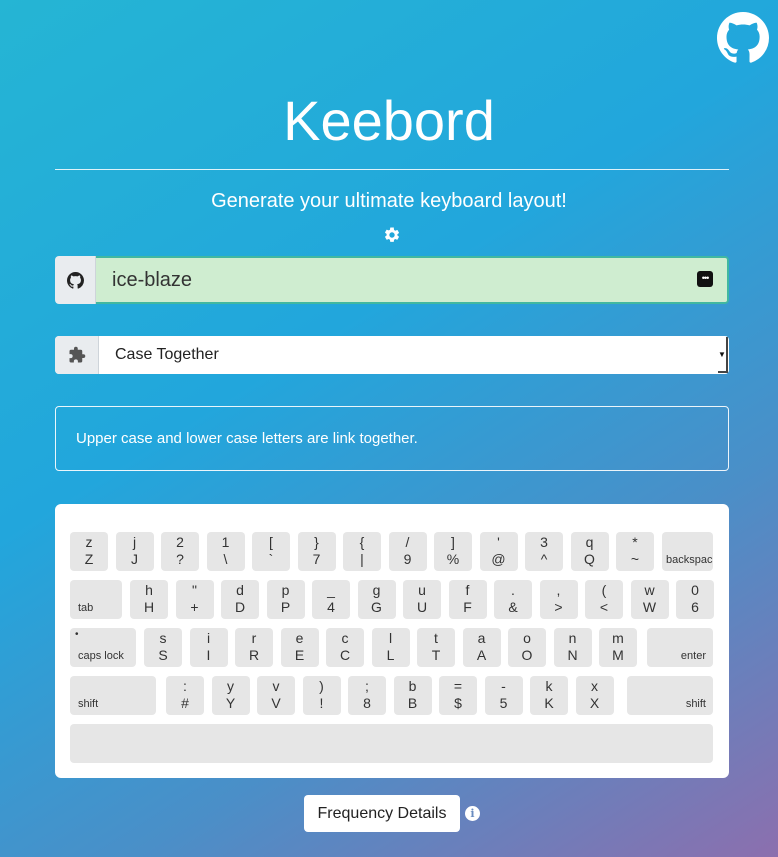 The height and width of the screenshot is (857, 778). What do you see at coordinates (299, 655) in the screenshot?
I see `key-bottom-char: E` at bounding box center [299, 655].